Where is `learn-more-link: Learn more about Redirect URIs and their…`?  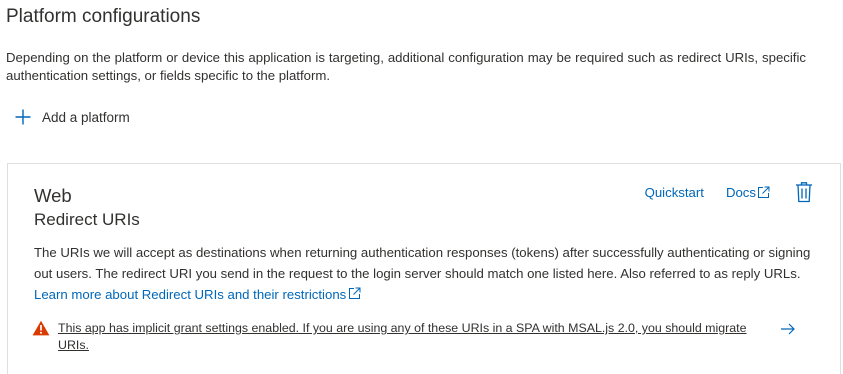
learn-more-link: Learn more about Redirect URIs and their… is located at coordinates (197, 294).